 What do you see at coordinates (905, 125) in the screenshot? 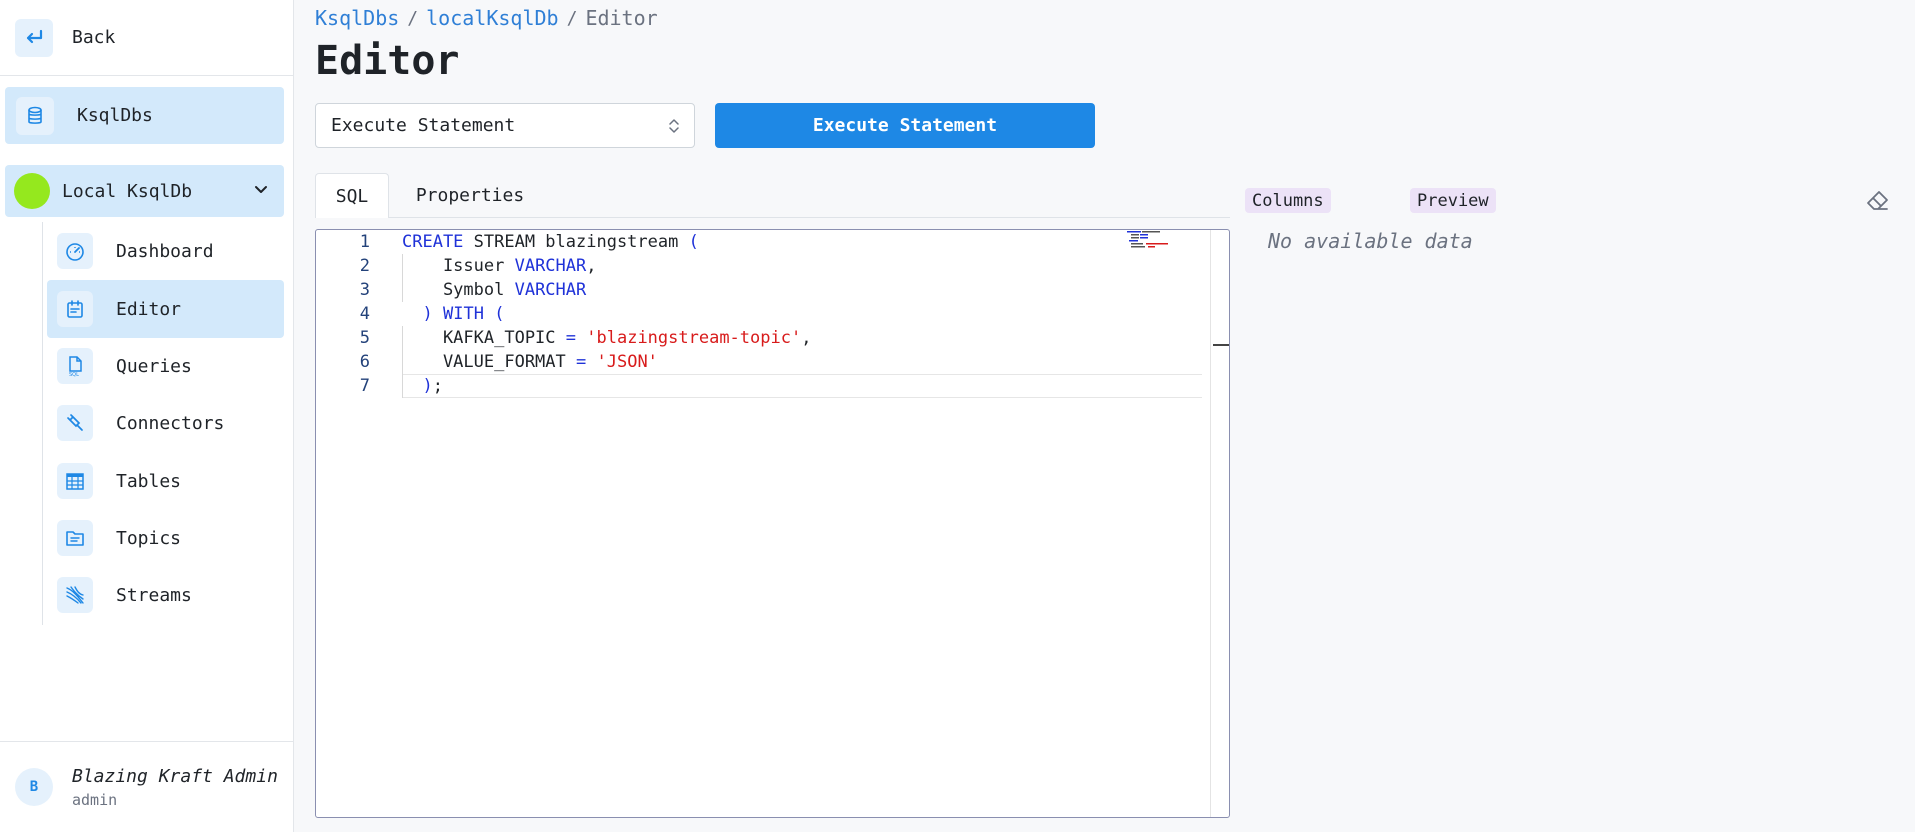
I see `execute-statement-button: Execute Statement` at bounding box center [905, 125].